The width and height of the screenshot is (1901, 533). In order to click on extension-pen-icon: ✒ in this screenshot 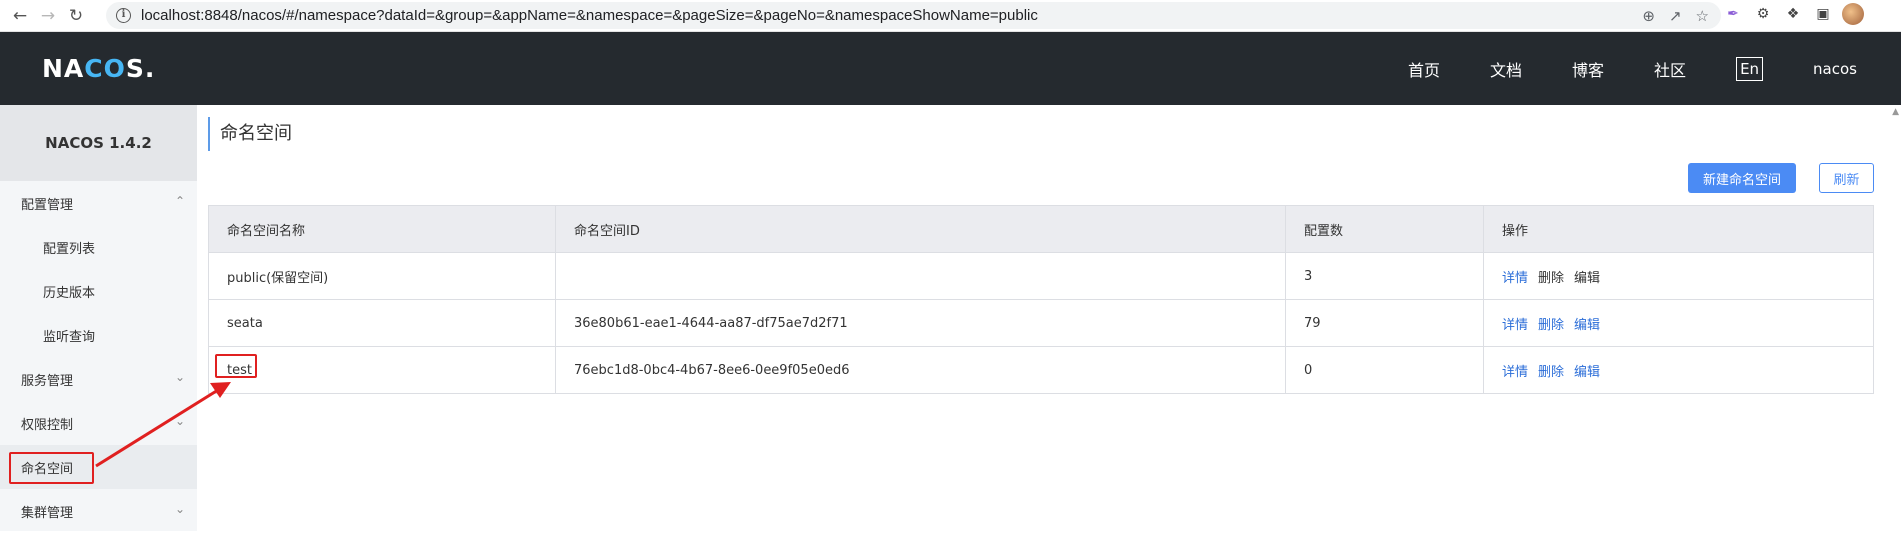, I will do `click(1733, 14)`.